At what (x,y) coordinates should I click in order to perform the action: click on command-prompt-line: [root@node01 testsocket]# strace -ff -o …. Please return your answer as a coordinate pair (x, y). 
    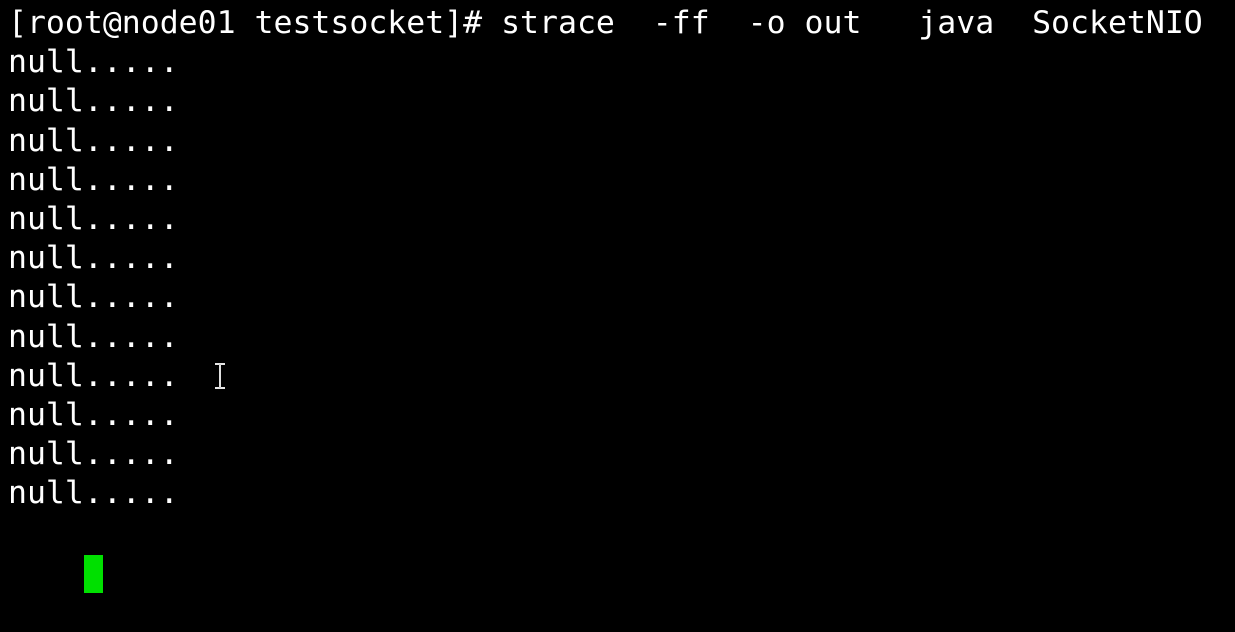
    Looking at the image, I should click on (605, 23).